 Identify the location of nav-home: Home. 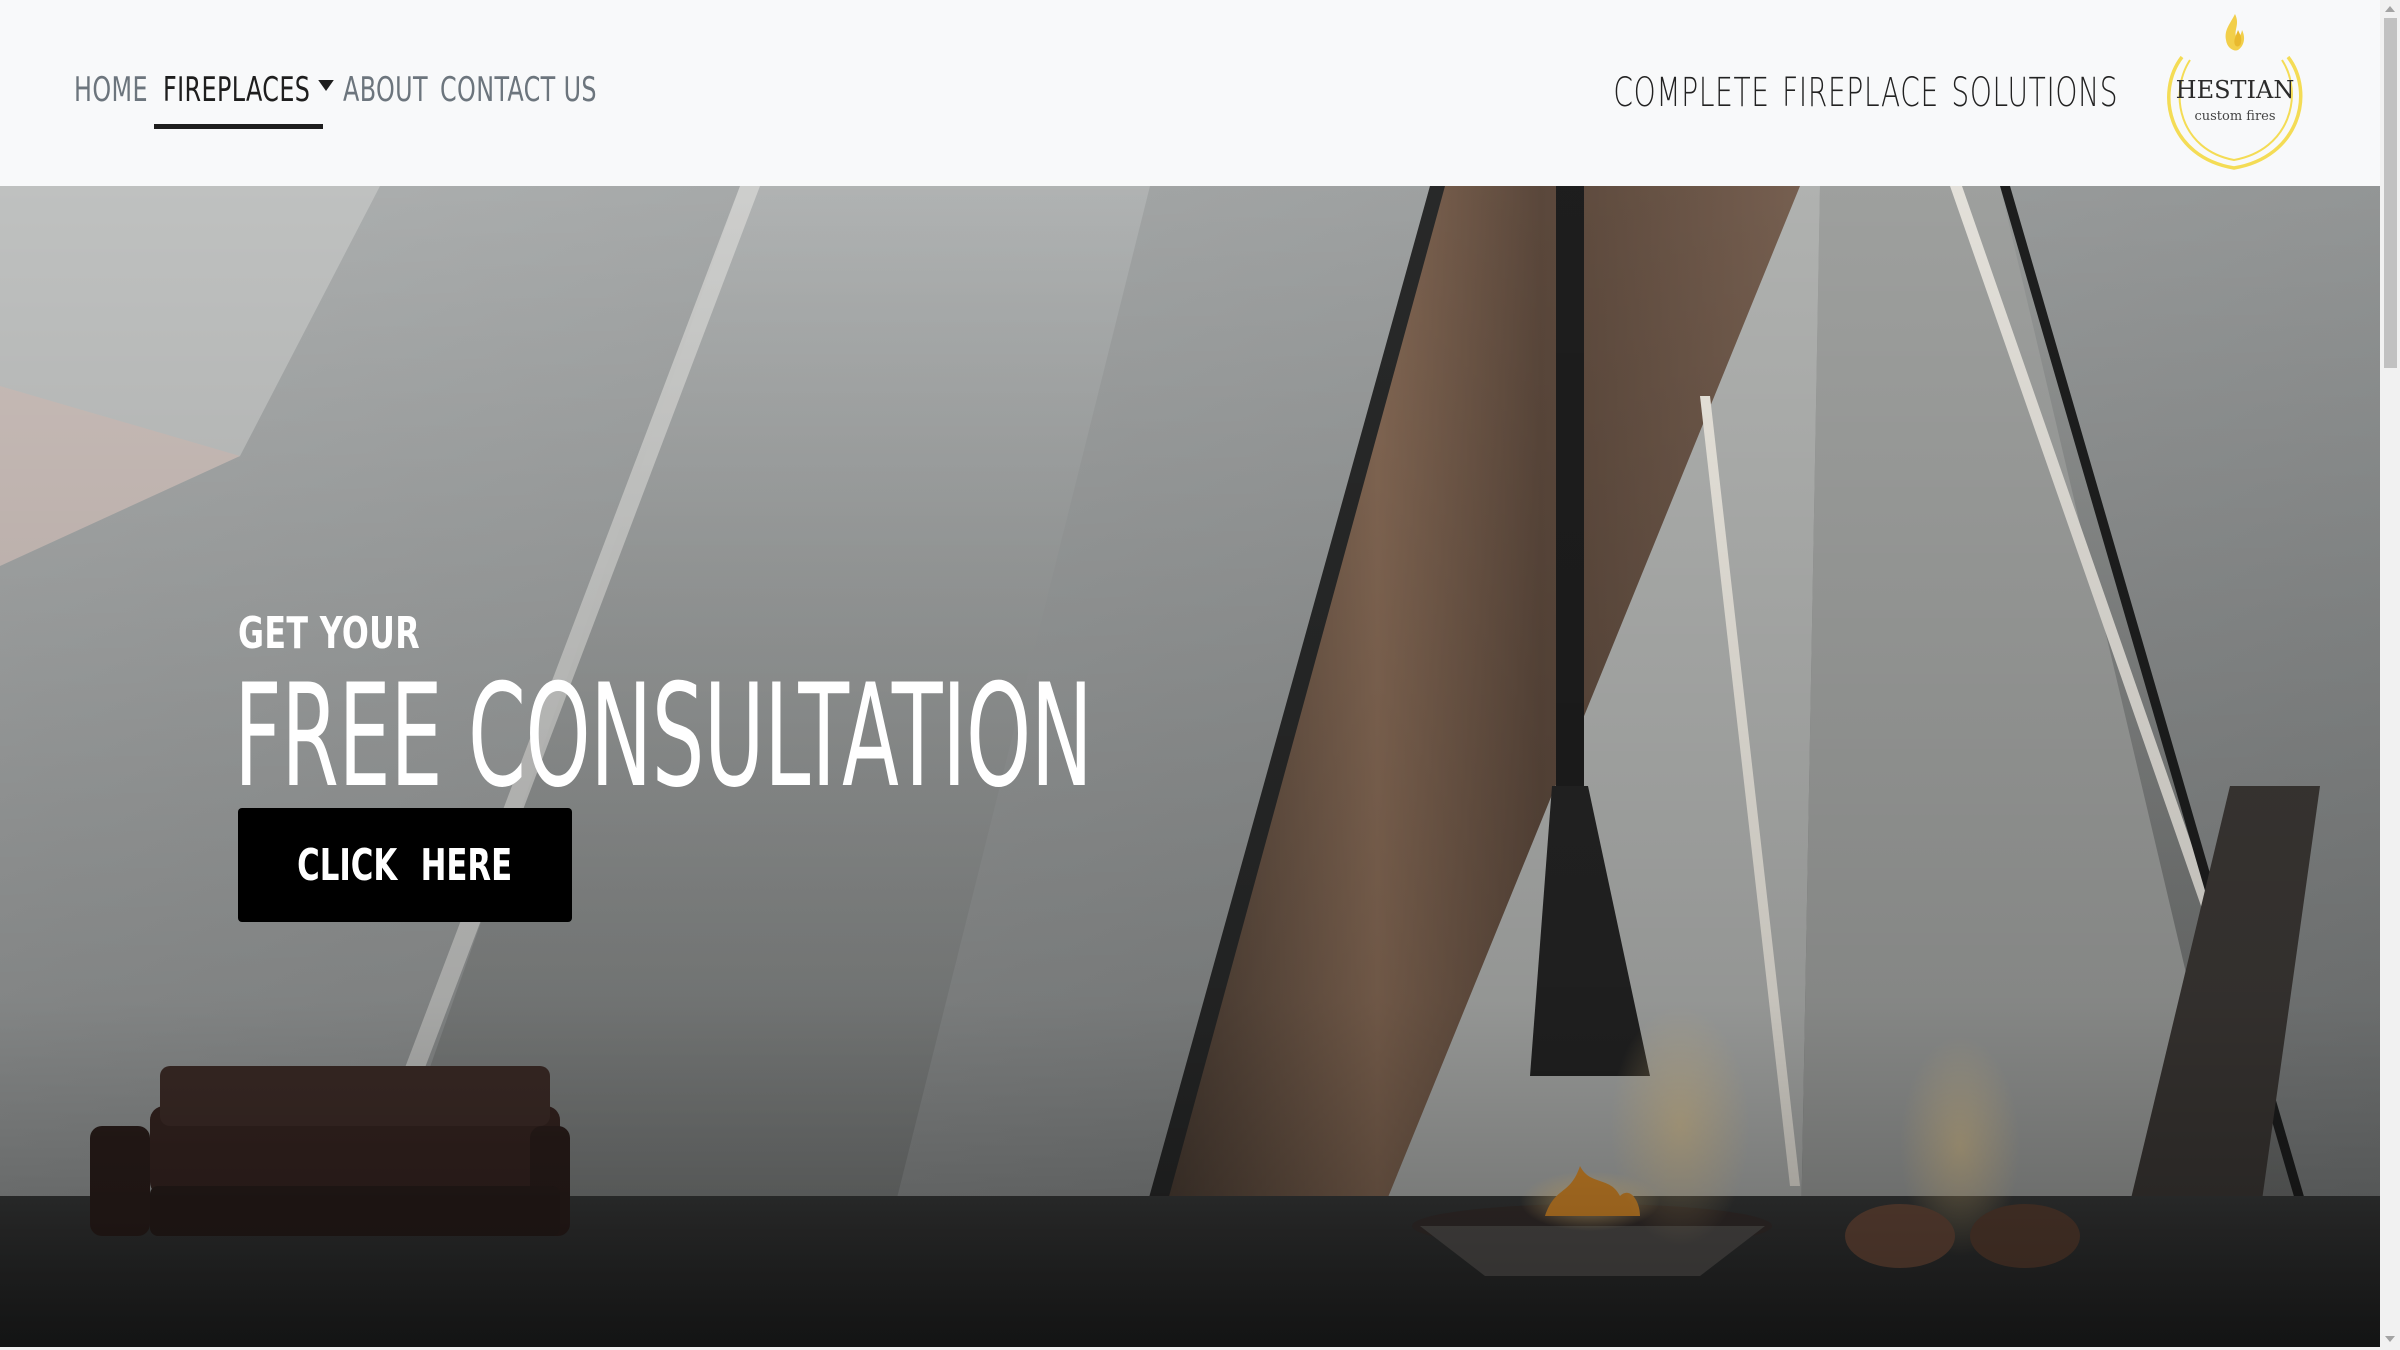
(111, 90).